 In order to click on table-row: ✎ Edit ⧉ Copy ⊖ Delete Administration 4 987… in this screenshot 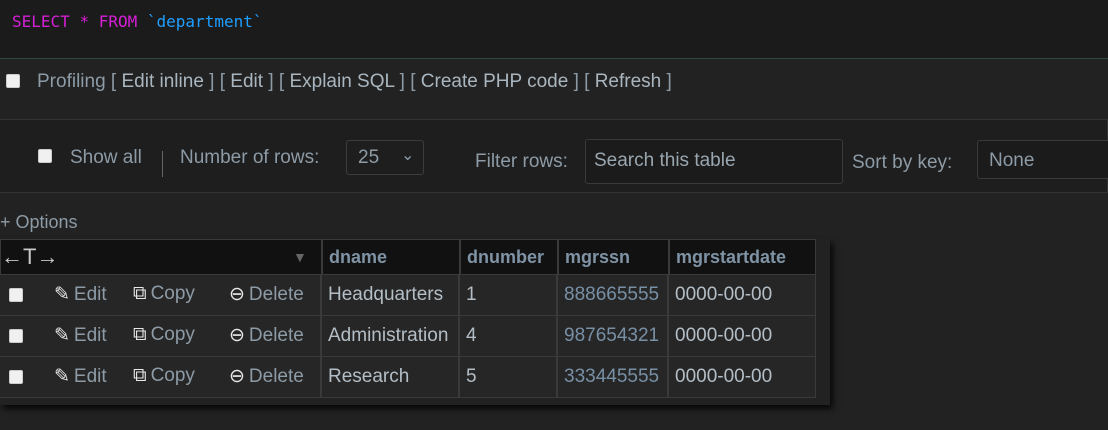, I will do `click(408, 336)`.